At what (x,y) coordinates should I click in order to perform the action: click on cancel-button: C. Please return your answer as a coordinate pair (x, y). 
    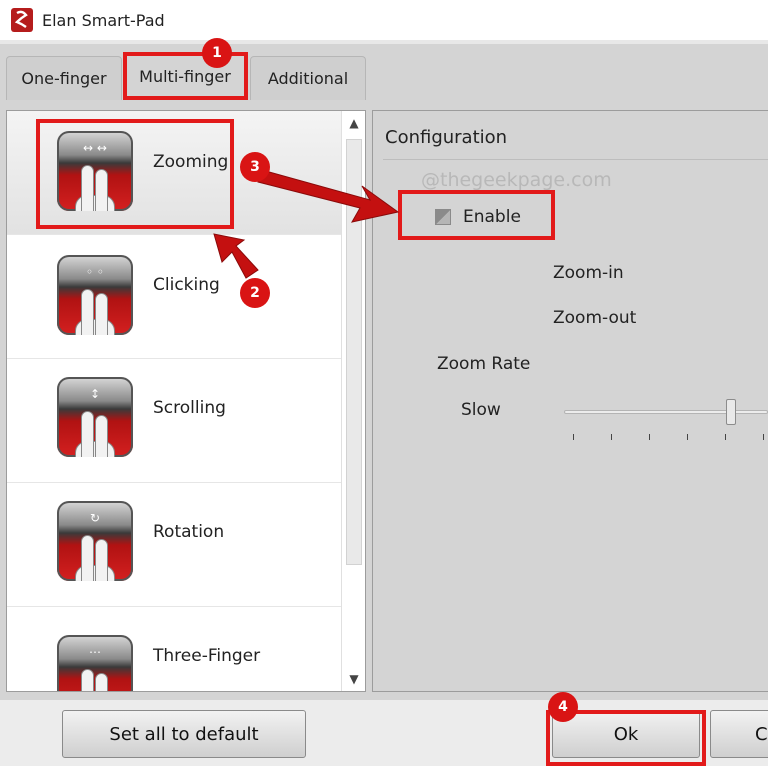
    Looking at the image, I should click on (739, 734).